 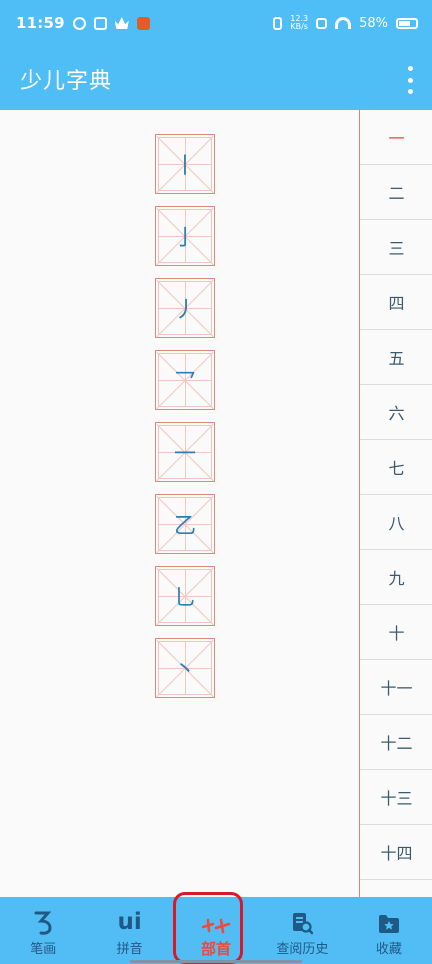 What do you see at coordinates (302, 918) in the screenshot?
I see `history-search-icon` at bounding box center [302, 918].